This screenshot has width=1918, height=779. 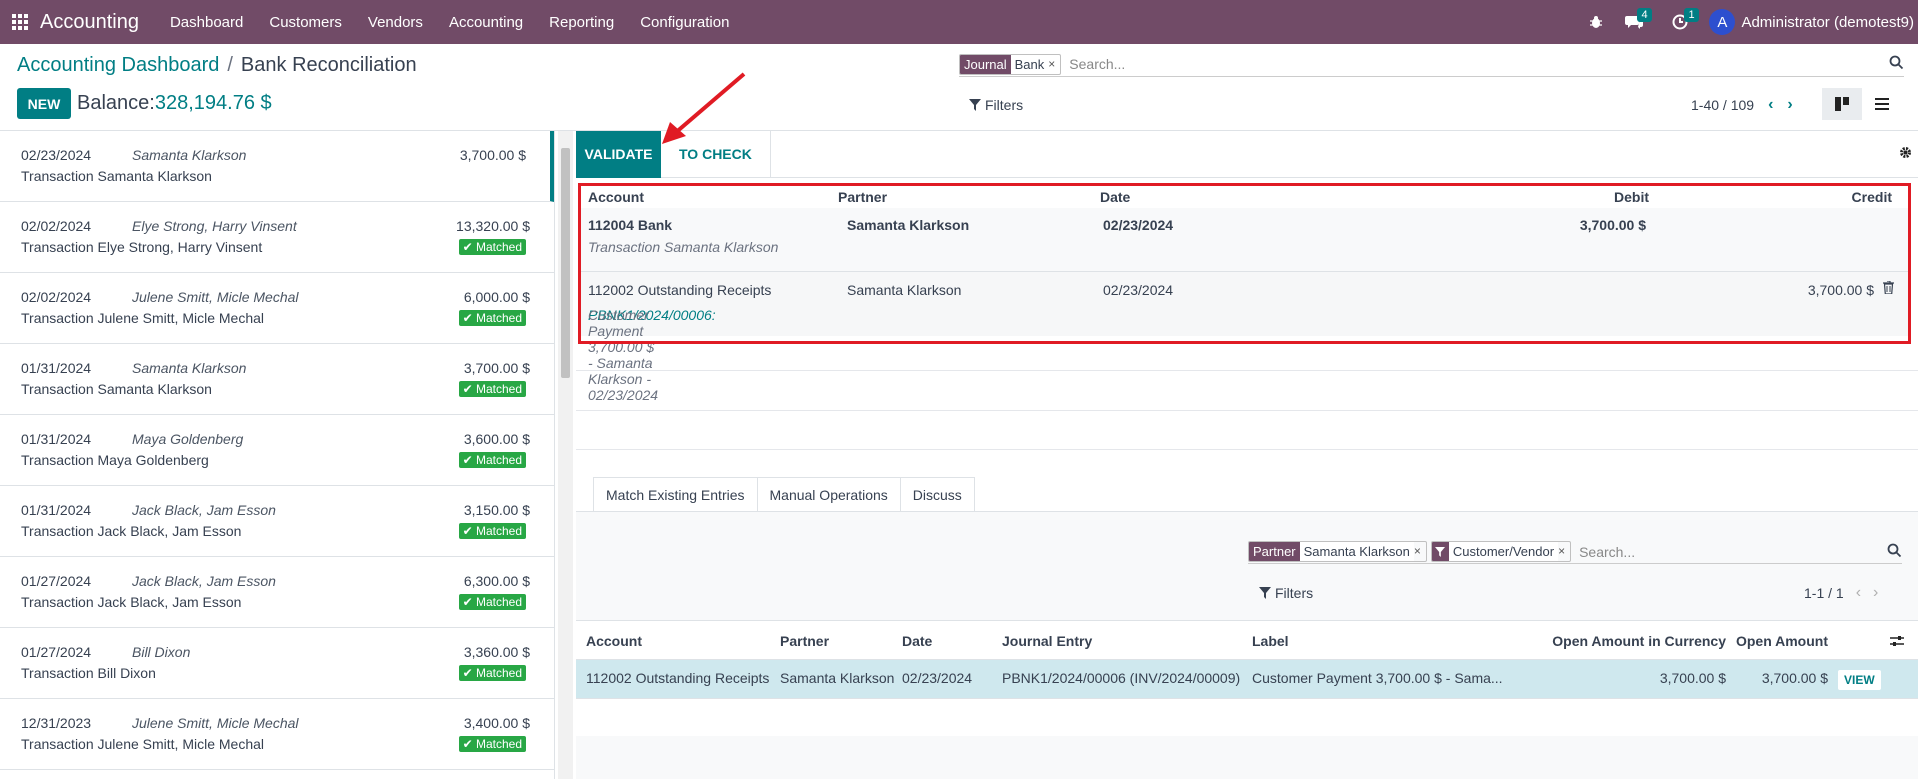 I want to click on transaction-date: 01/27/2024, so click(x=56, y=652).